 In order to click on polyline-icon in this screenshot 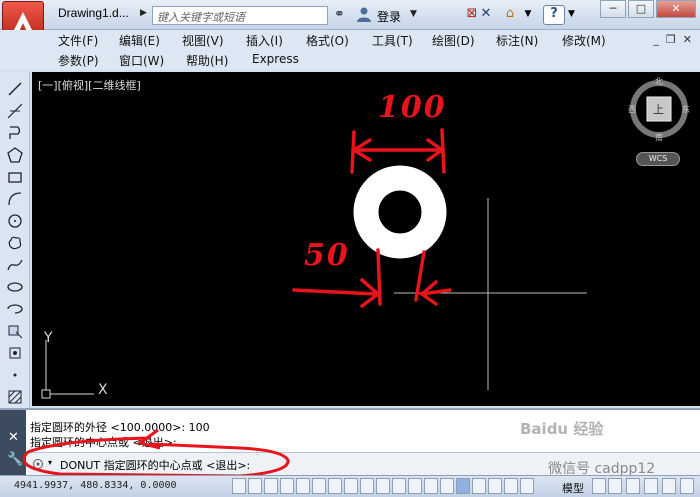, I will do `click(15, 133)`.